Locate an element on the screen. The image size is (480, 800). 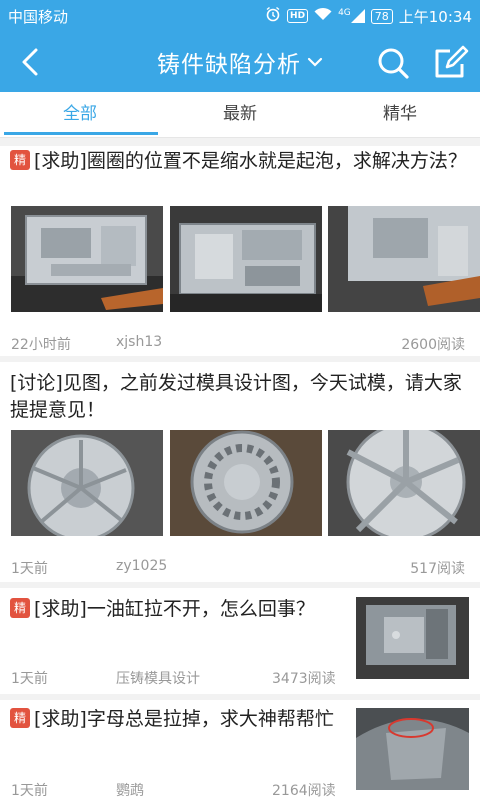
post-title: 精 [求助]字母总是拉掉，求大神帮帮忙 is located at coordinates (175, 719).